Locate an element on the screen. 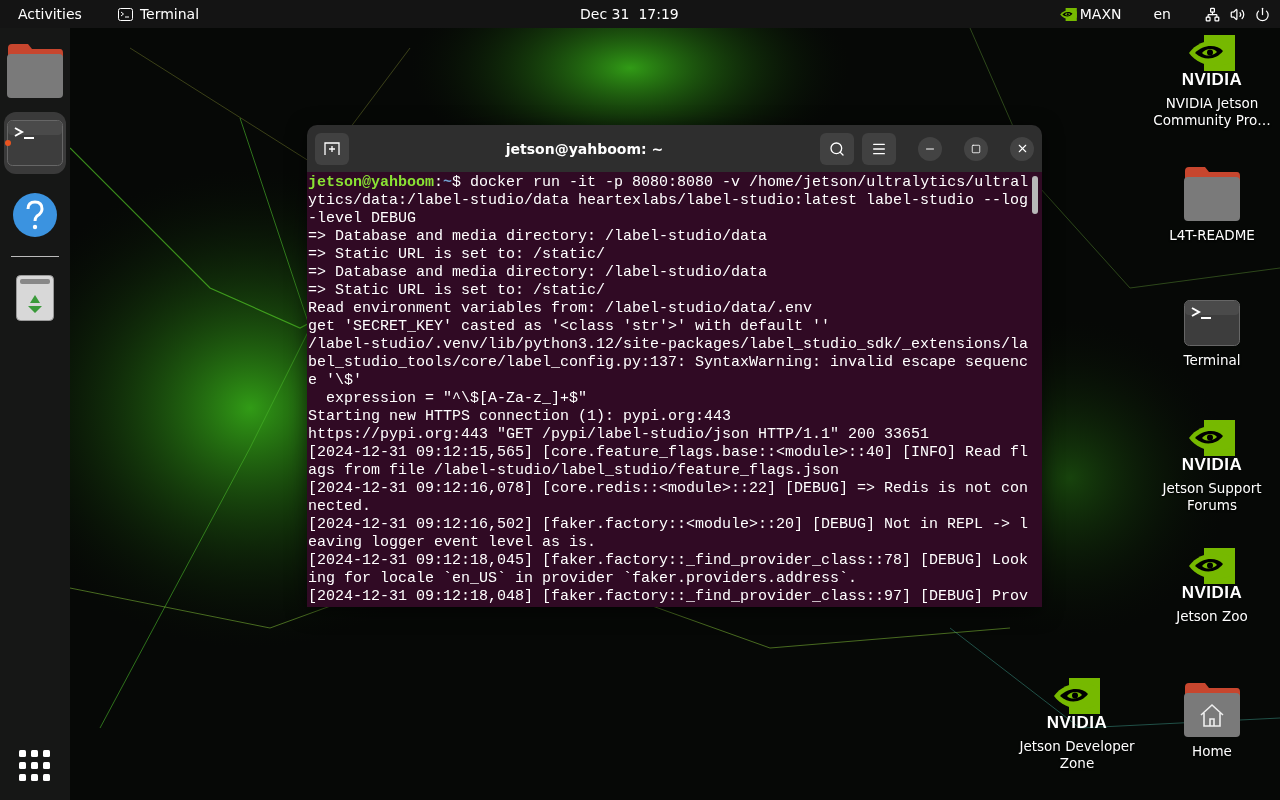 Image resolution: width=1280 pixels, height=800 pixels. terminal-line: ytics/data:/label-studio/data heartexlabs/label-studio:latest label-studio --log is located at coordinates (669, 201).